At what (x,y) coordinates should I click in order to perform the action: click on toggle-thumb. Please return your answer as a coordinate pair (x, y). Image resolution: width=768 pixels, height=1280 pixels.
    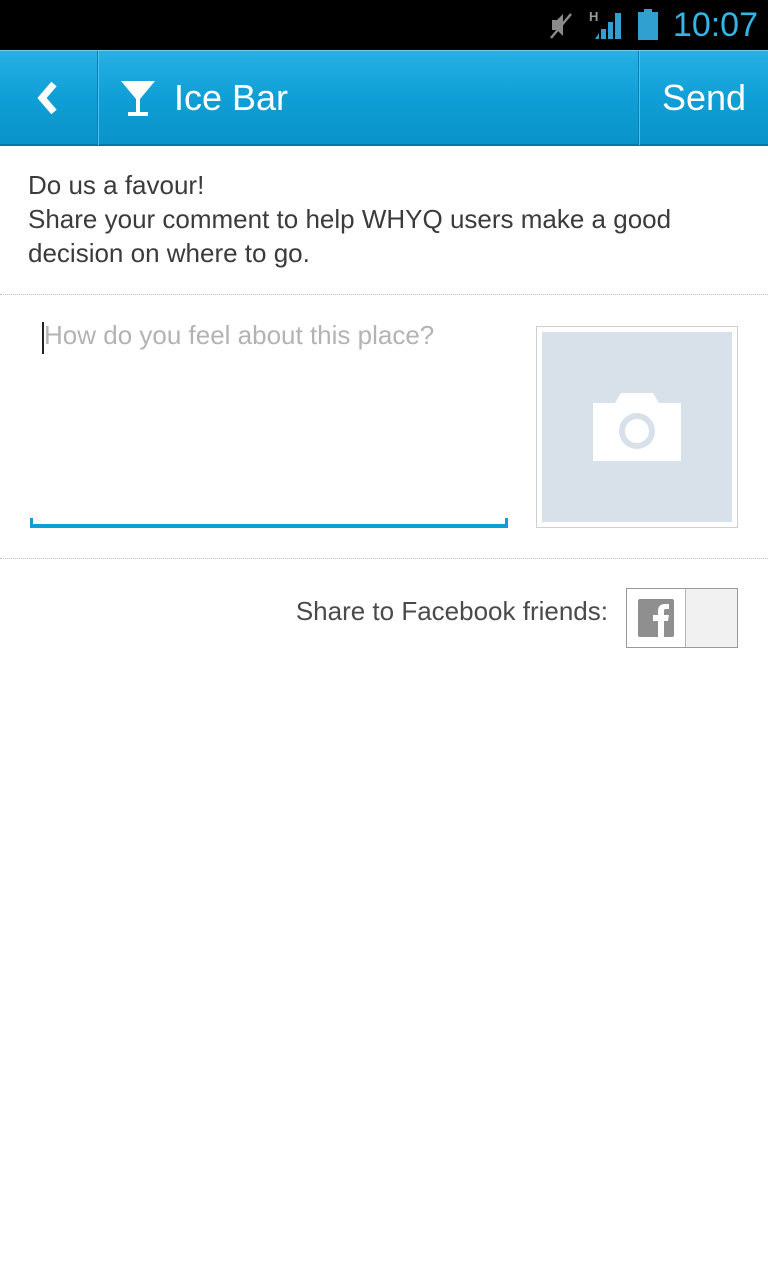
    Looking at the image, I should click on (656, 618).